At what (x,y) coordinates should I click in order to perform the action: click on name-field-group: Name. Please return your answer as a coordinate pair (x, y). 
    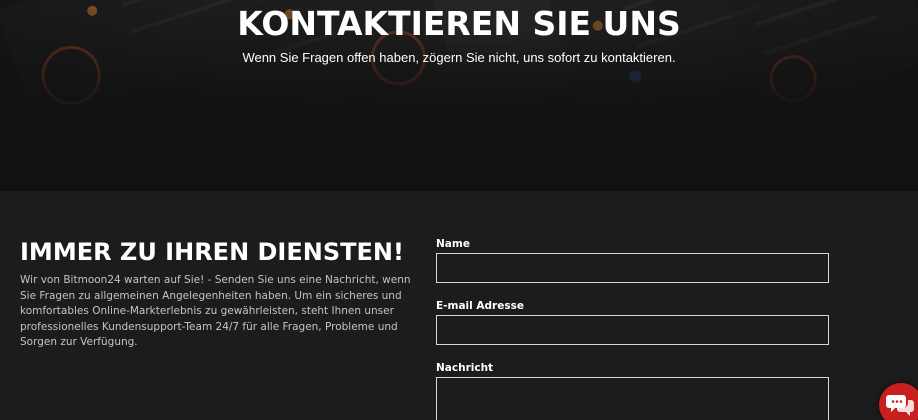
    Looking at the image, I should click on (633, 260).